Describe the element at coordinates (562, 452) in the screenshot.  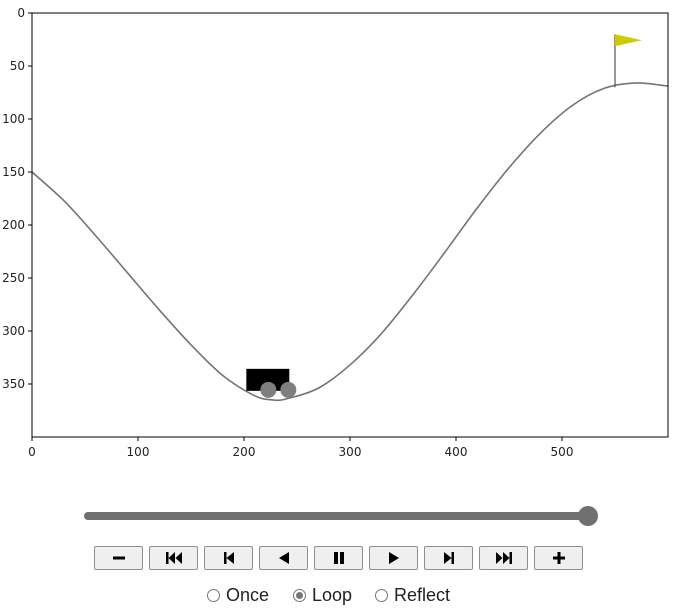
I see `x-tick-label: 500` at that location.